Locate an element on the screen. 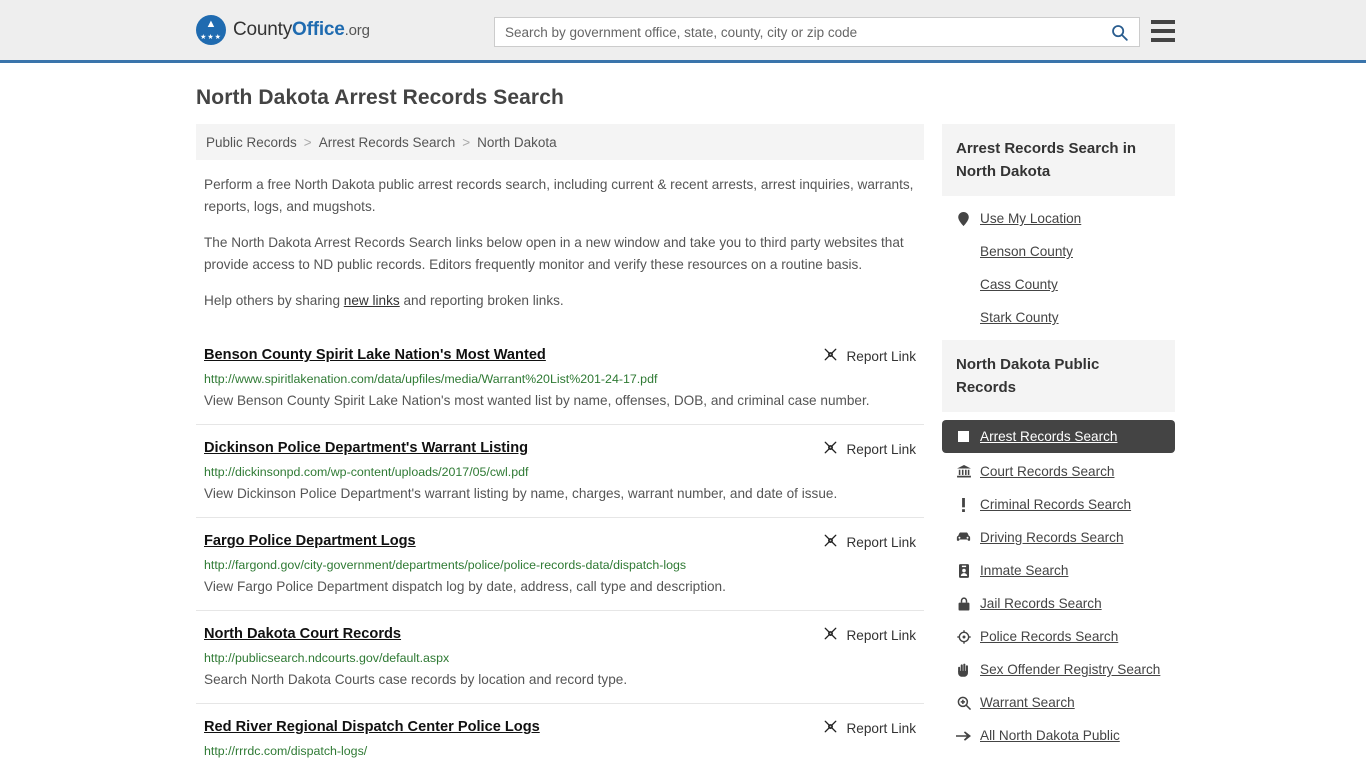  brand-text: CountyOffice.org is located at coordinates (301, 30).